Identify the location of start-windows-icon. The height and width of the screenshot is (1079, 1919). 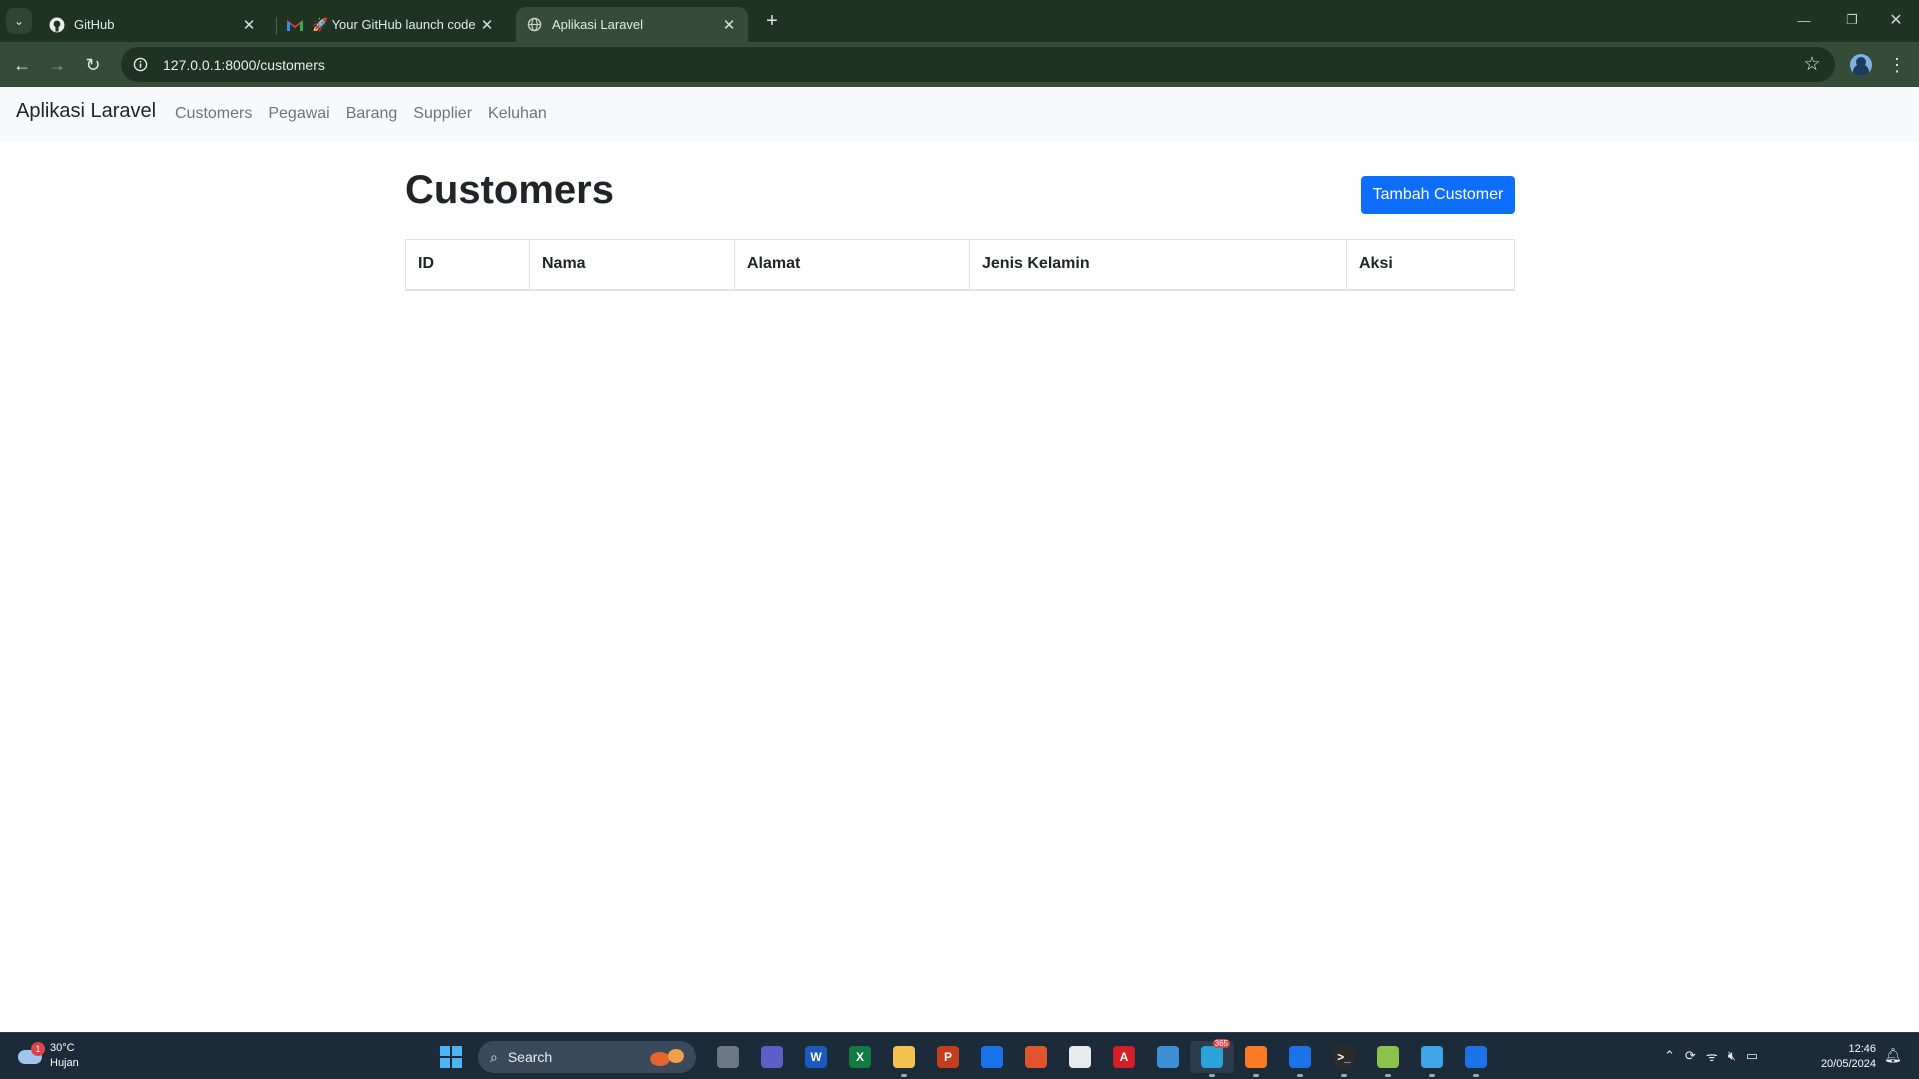
(451, 1057).